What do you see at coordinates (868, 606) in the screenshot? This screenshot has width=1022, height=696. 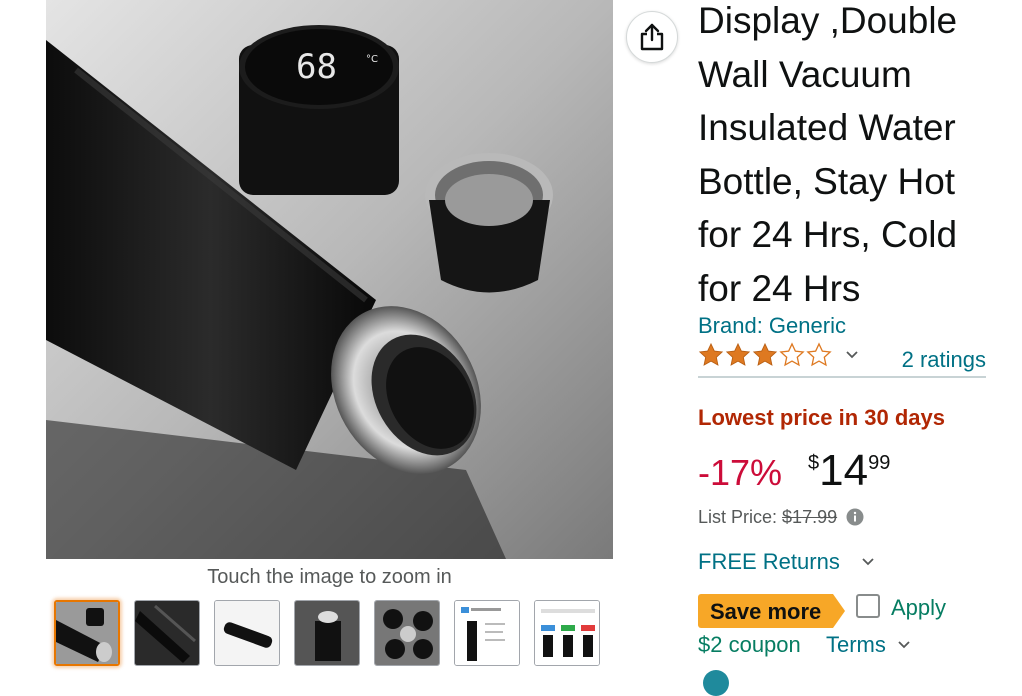 I see `coupon-checkbox` at bounding box center [868, 606].